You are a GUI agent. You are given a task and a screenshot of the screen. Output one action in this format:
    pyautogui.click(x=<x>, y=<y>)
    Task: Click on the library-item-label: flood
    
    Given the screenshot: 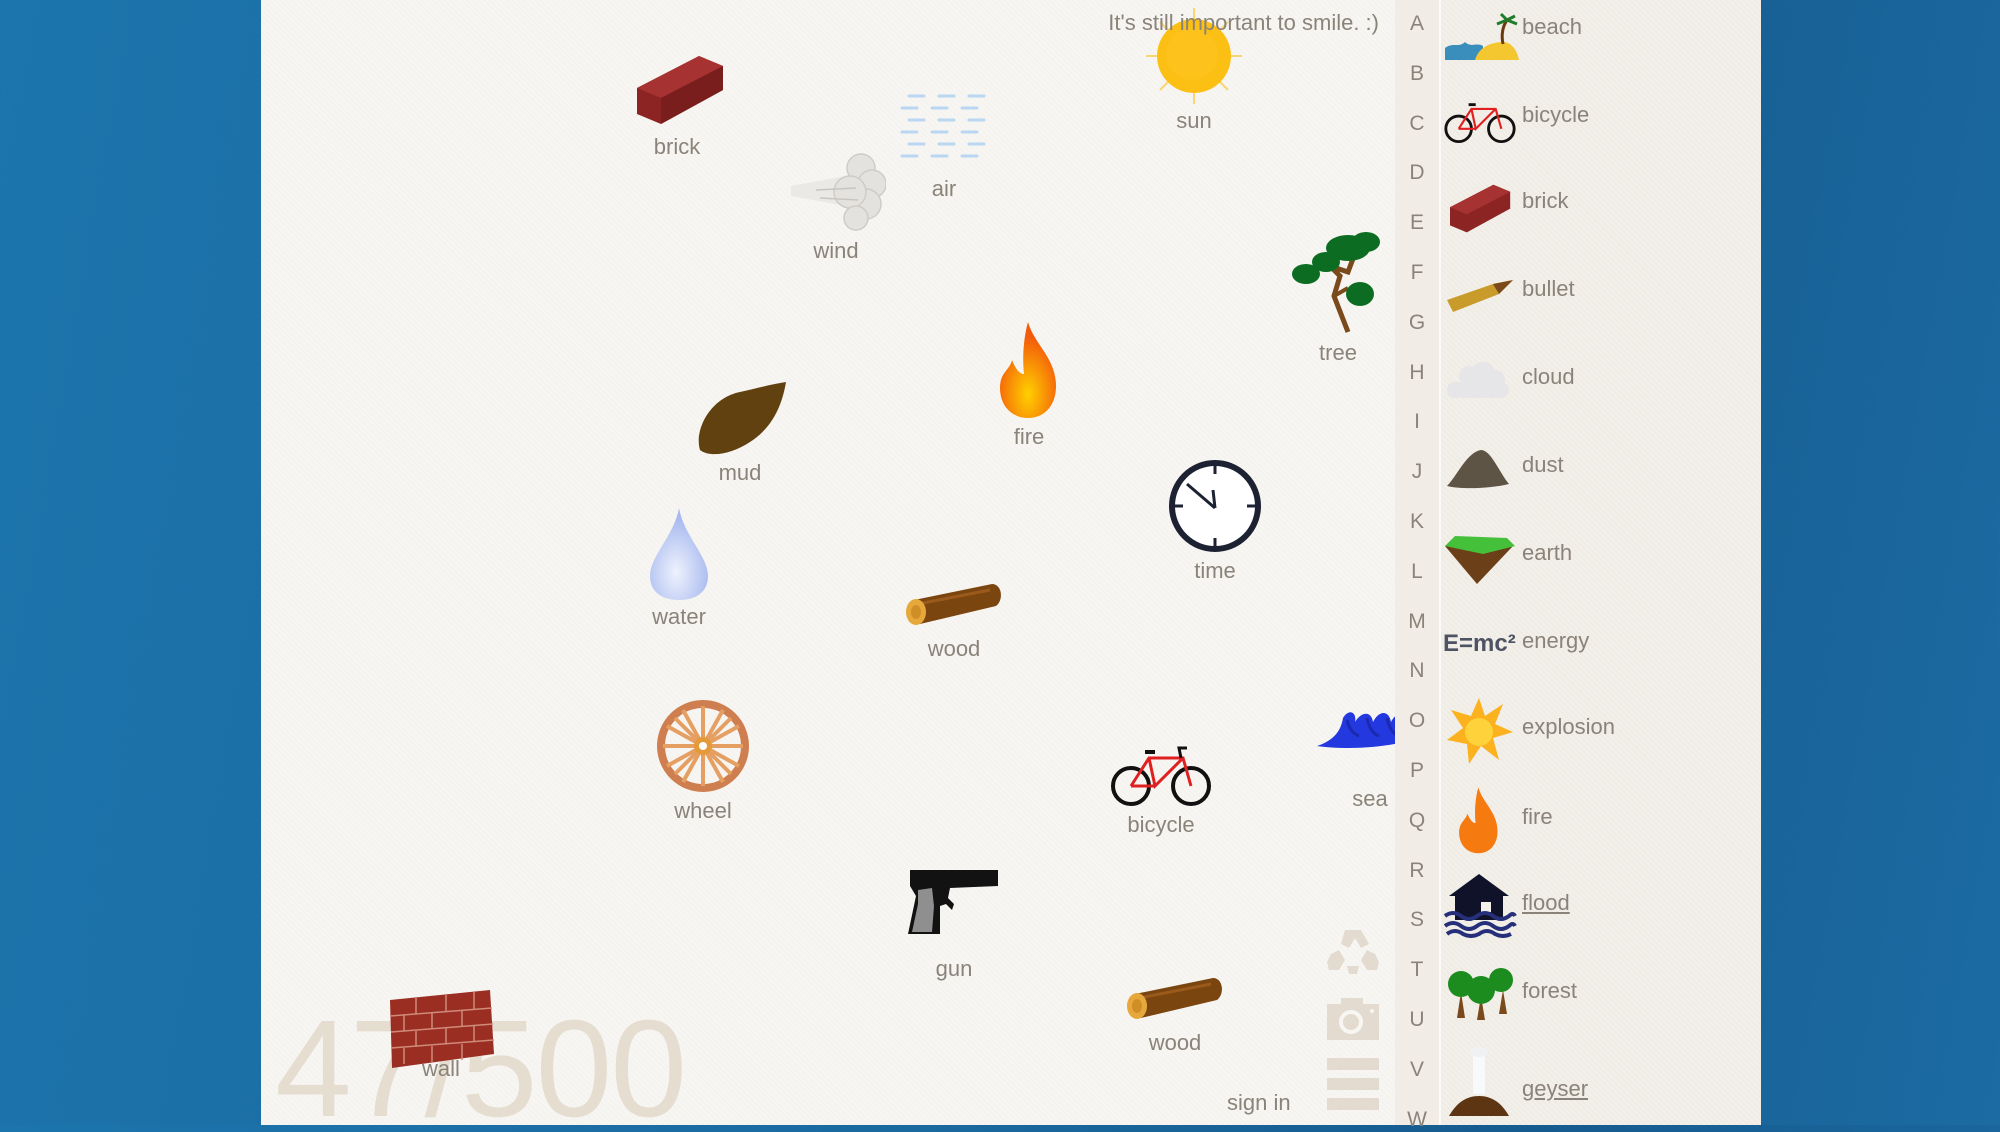 What is the action you would take?
    pyautogui.click(x=1546, y=902)
    